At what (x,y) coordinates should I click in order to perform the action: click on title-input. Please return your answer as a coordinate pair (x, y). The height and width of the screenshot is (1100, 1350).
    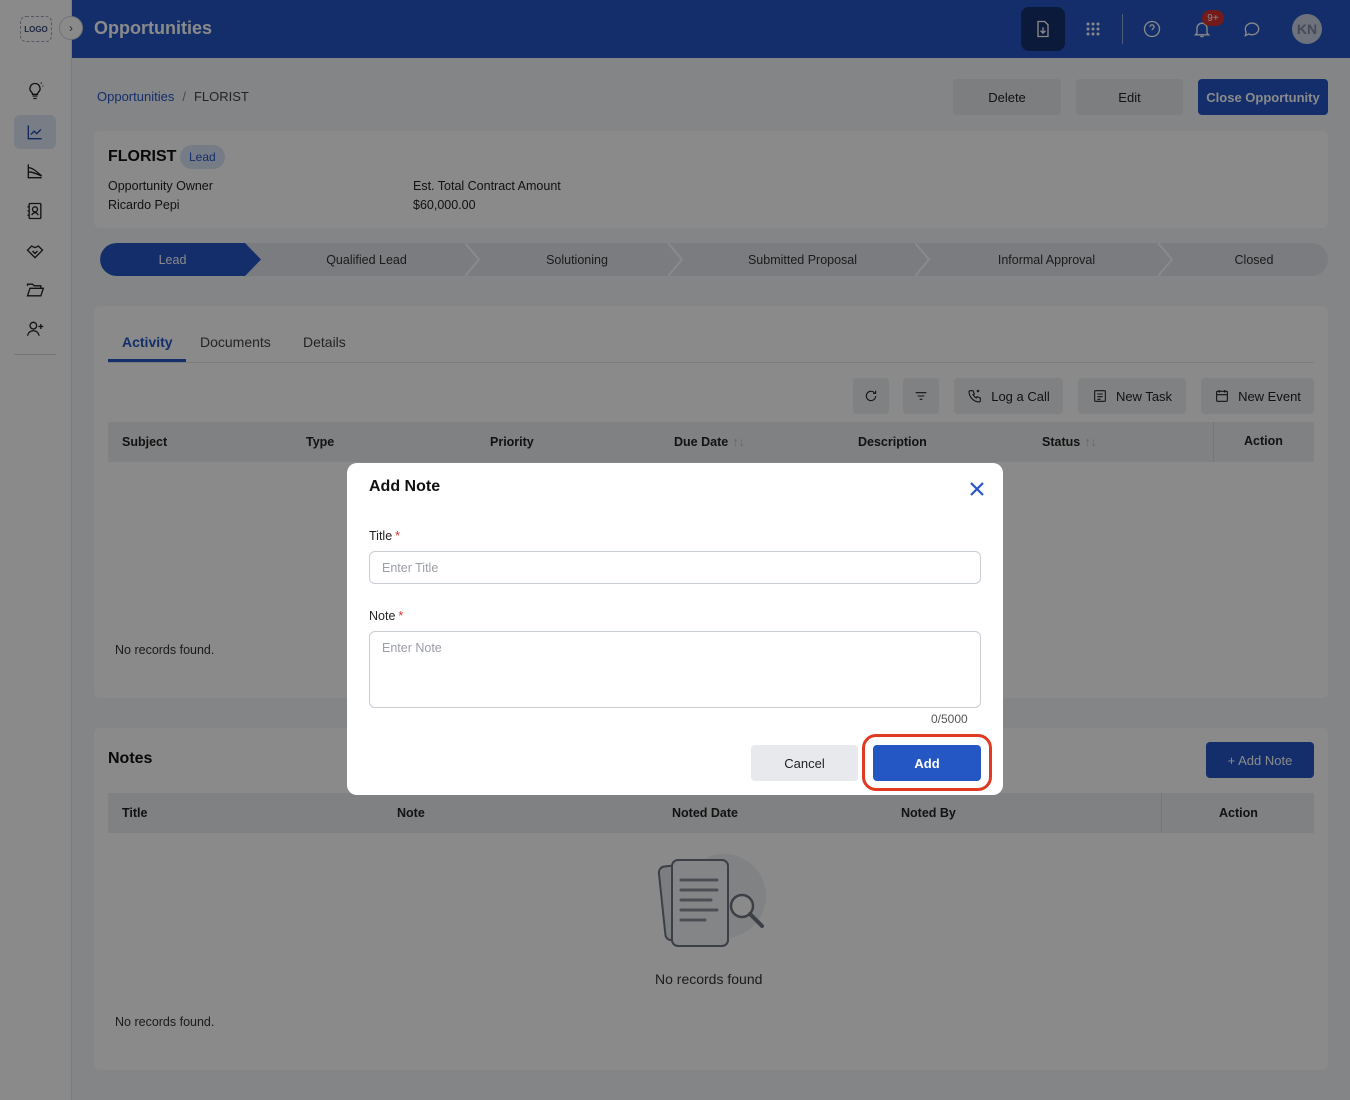
    Looking at the image, I should click on (675, 567).